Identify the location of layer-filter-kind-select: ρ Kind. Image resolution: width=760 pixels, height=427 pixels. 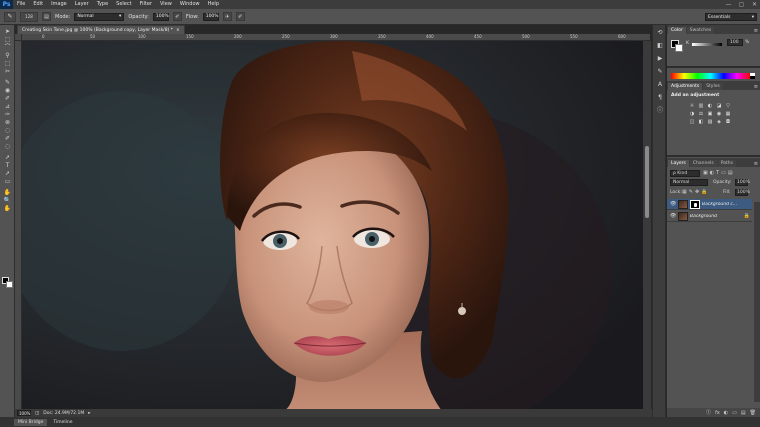
(685, 173).